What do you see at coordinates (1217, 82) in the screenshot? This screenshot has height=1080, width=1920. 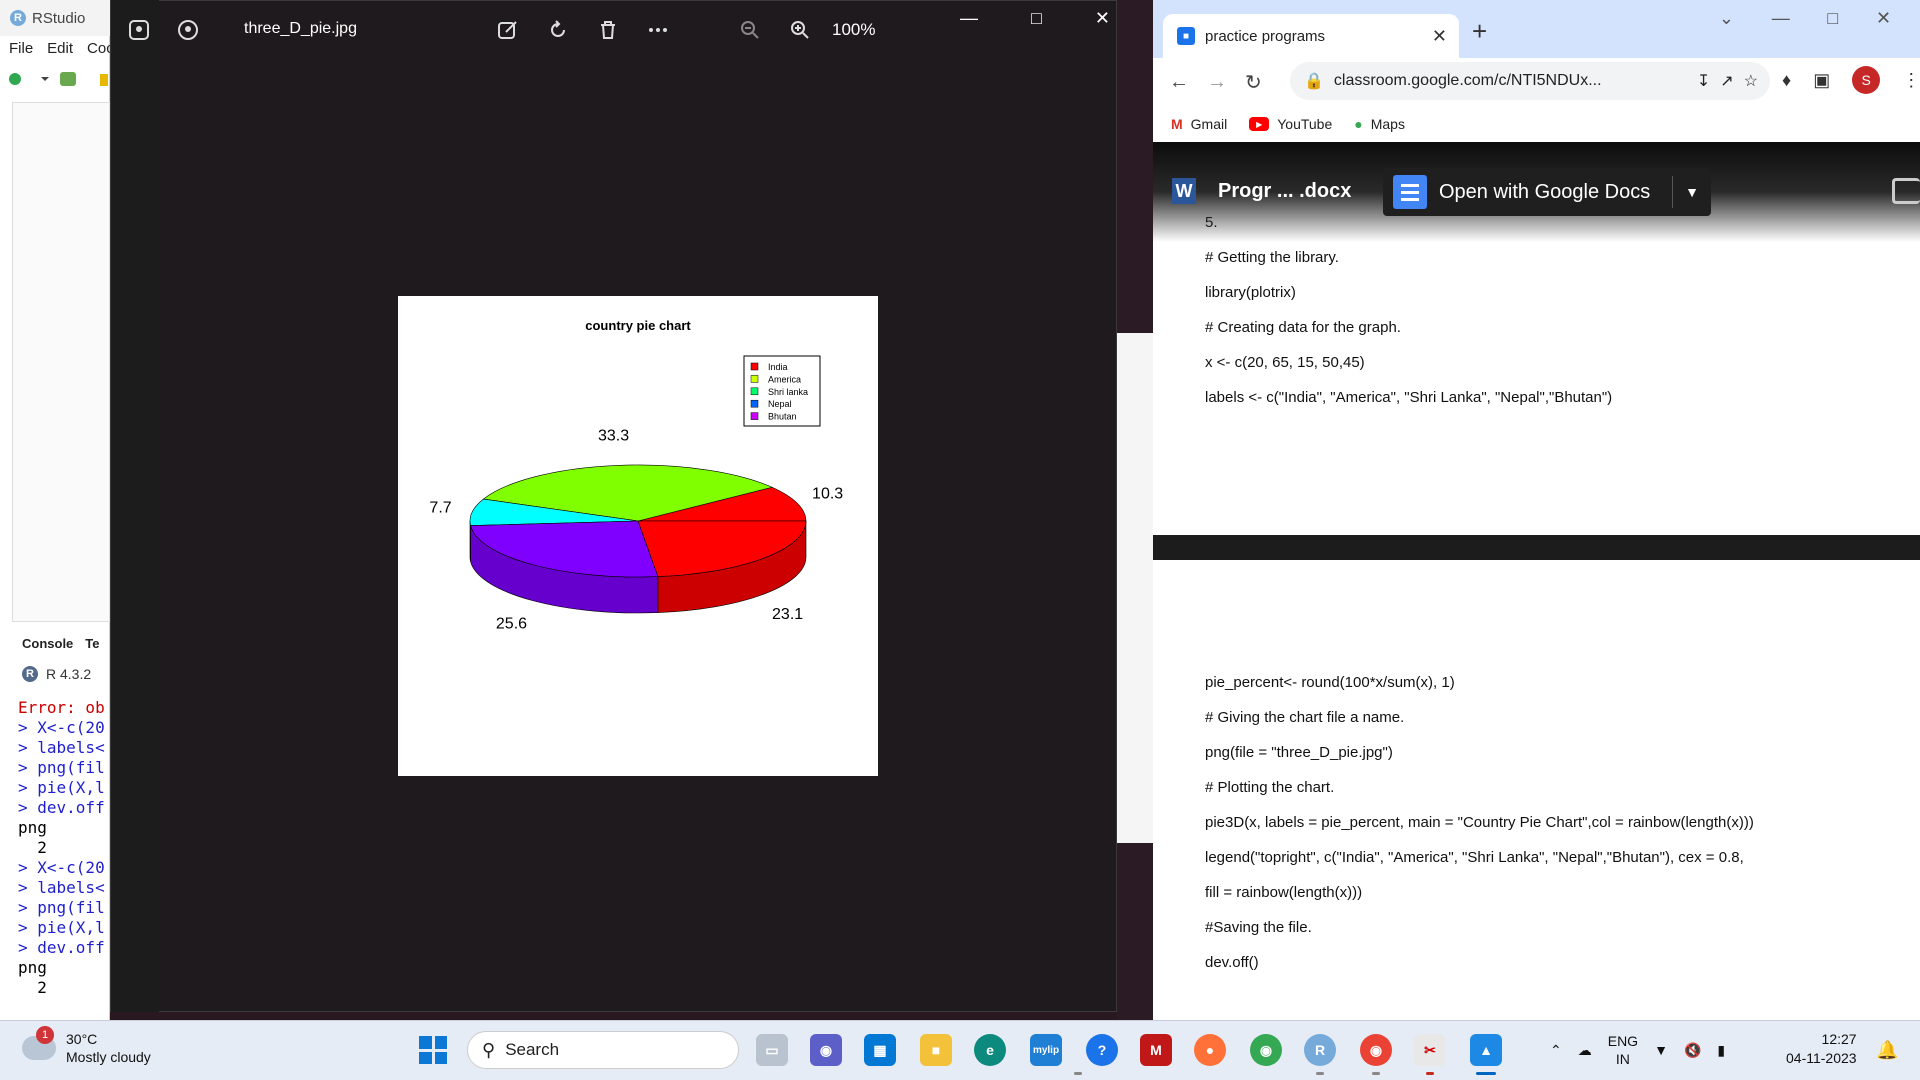 I see `forward-icon: →` at bounding box center [1217, 82].